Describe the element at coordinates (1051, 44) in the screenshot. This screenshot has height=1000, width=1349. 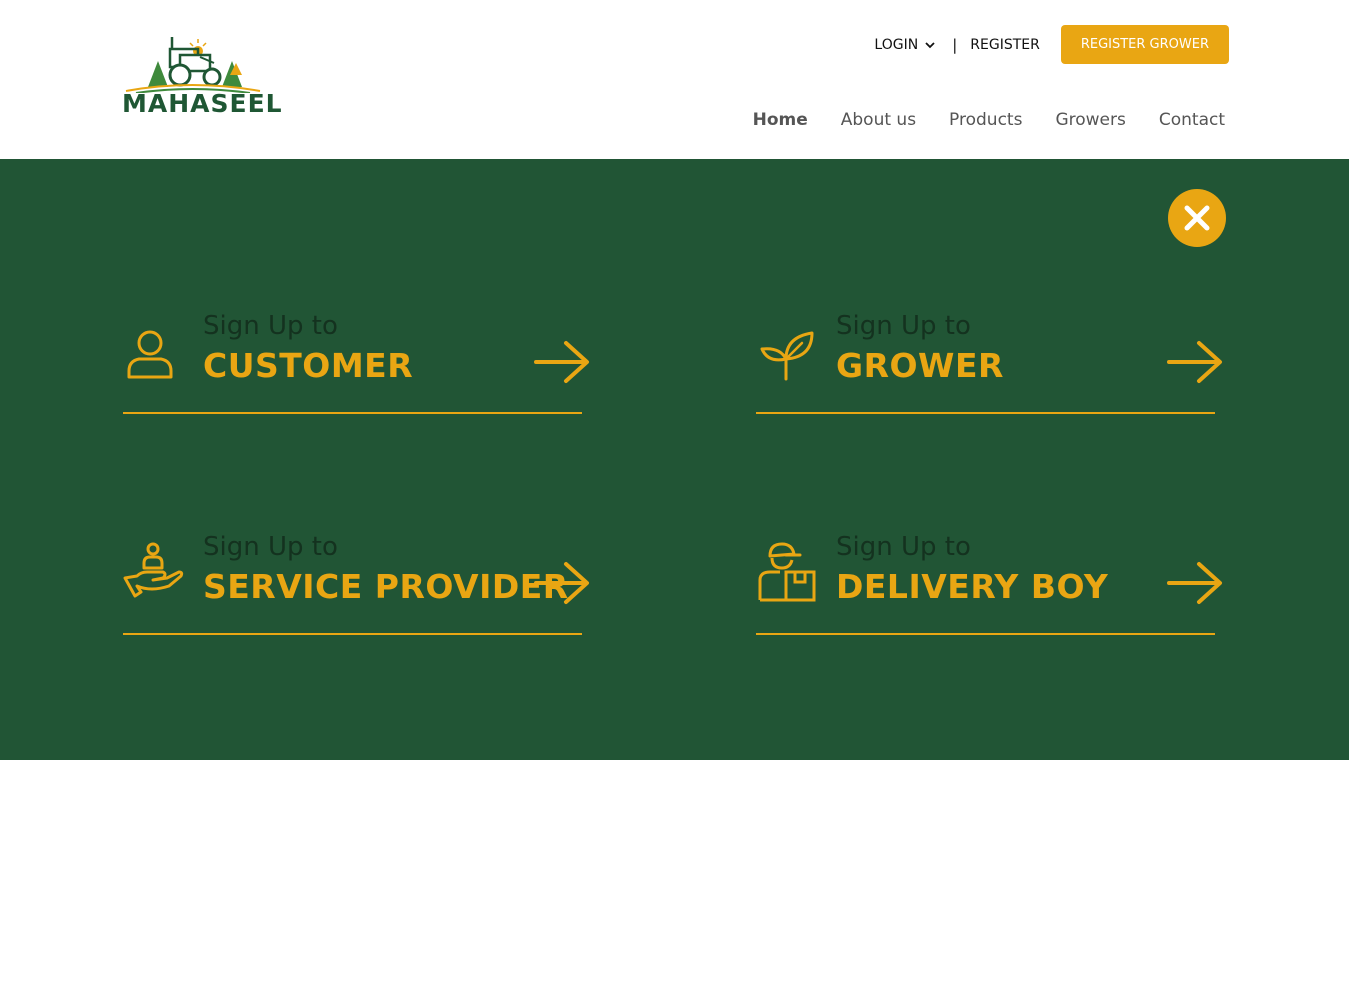
I see `account-bar: LOGIN | REGISTER REGISTER GROWER` at that location.